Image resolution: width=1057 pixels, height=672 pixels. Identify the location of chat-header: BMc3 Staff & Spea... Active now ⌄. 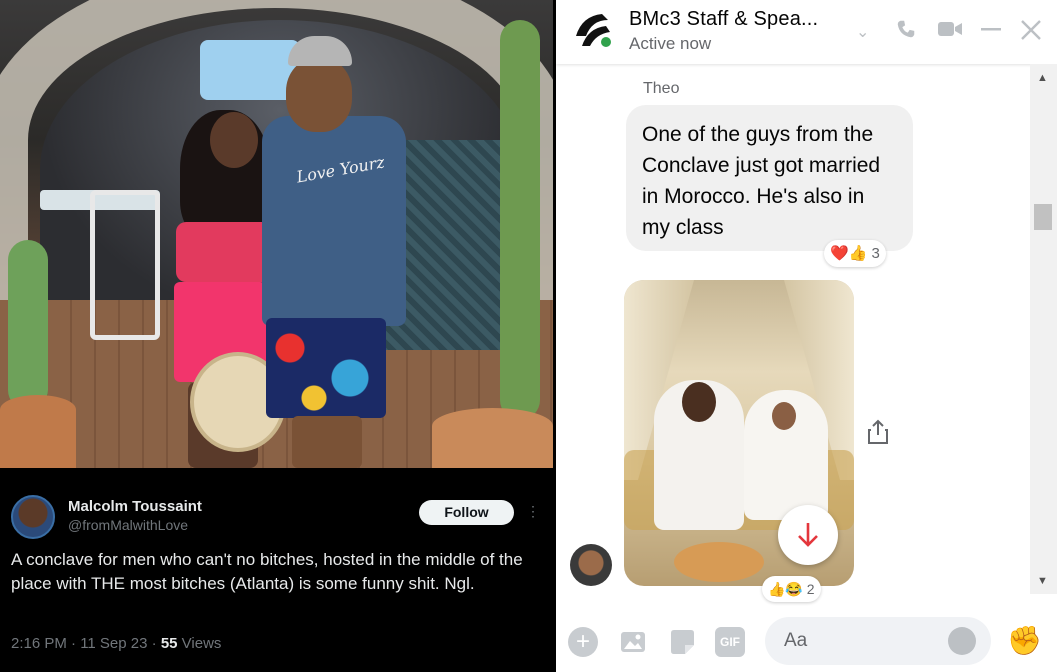
(806, 32).